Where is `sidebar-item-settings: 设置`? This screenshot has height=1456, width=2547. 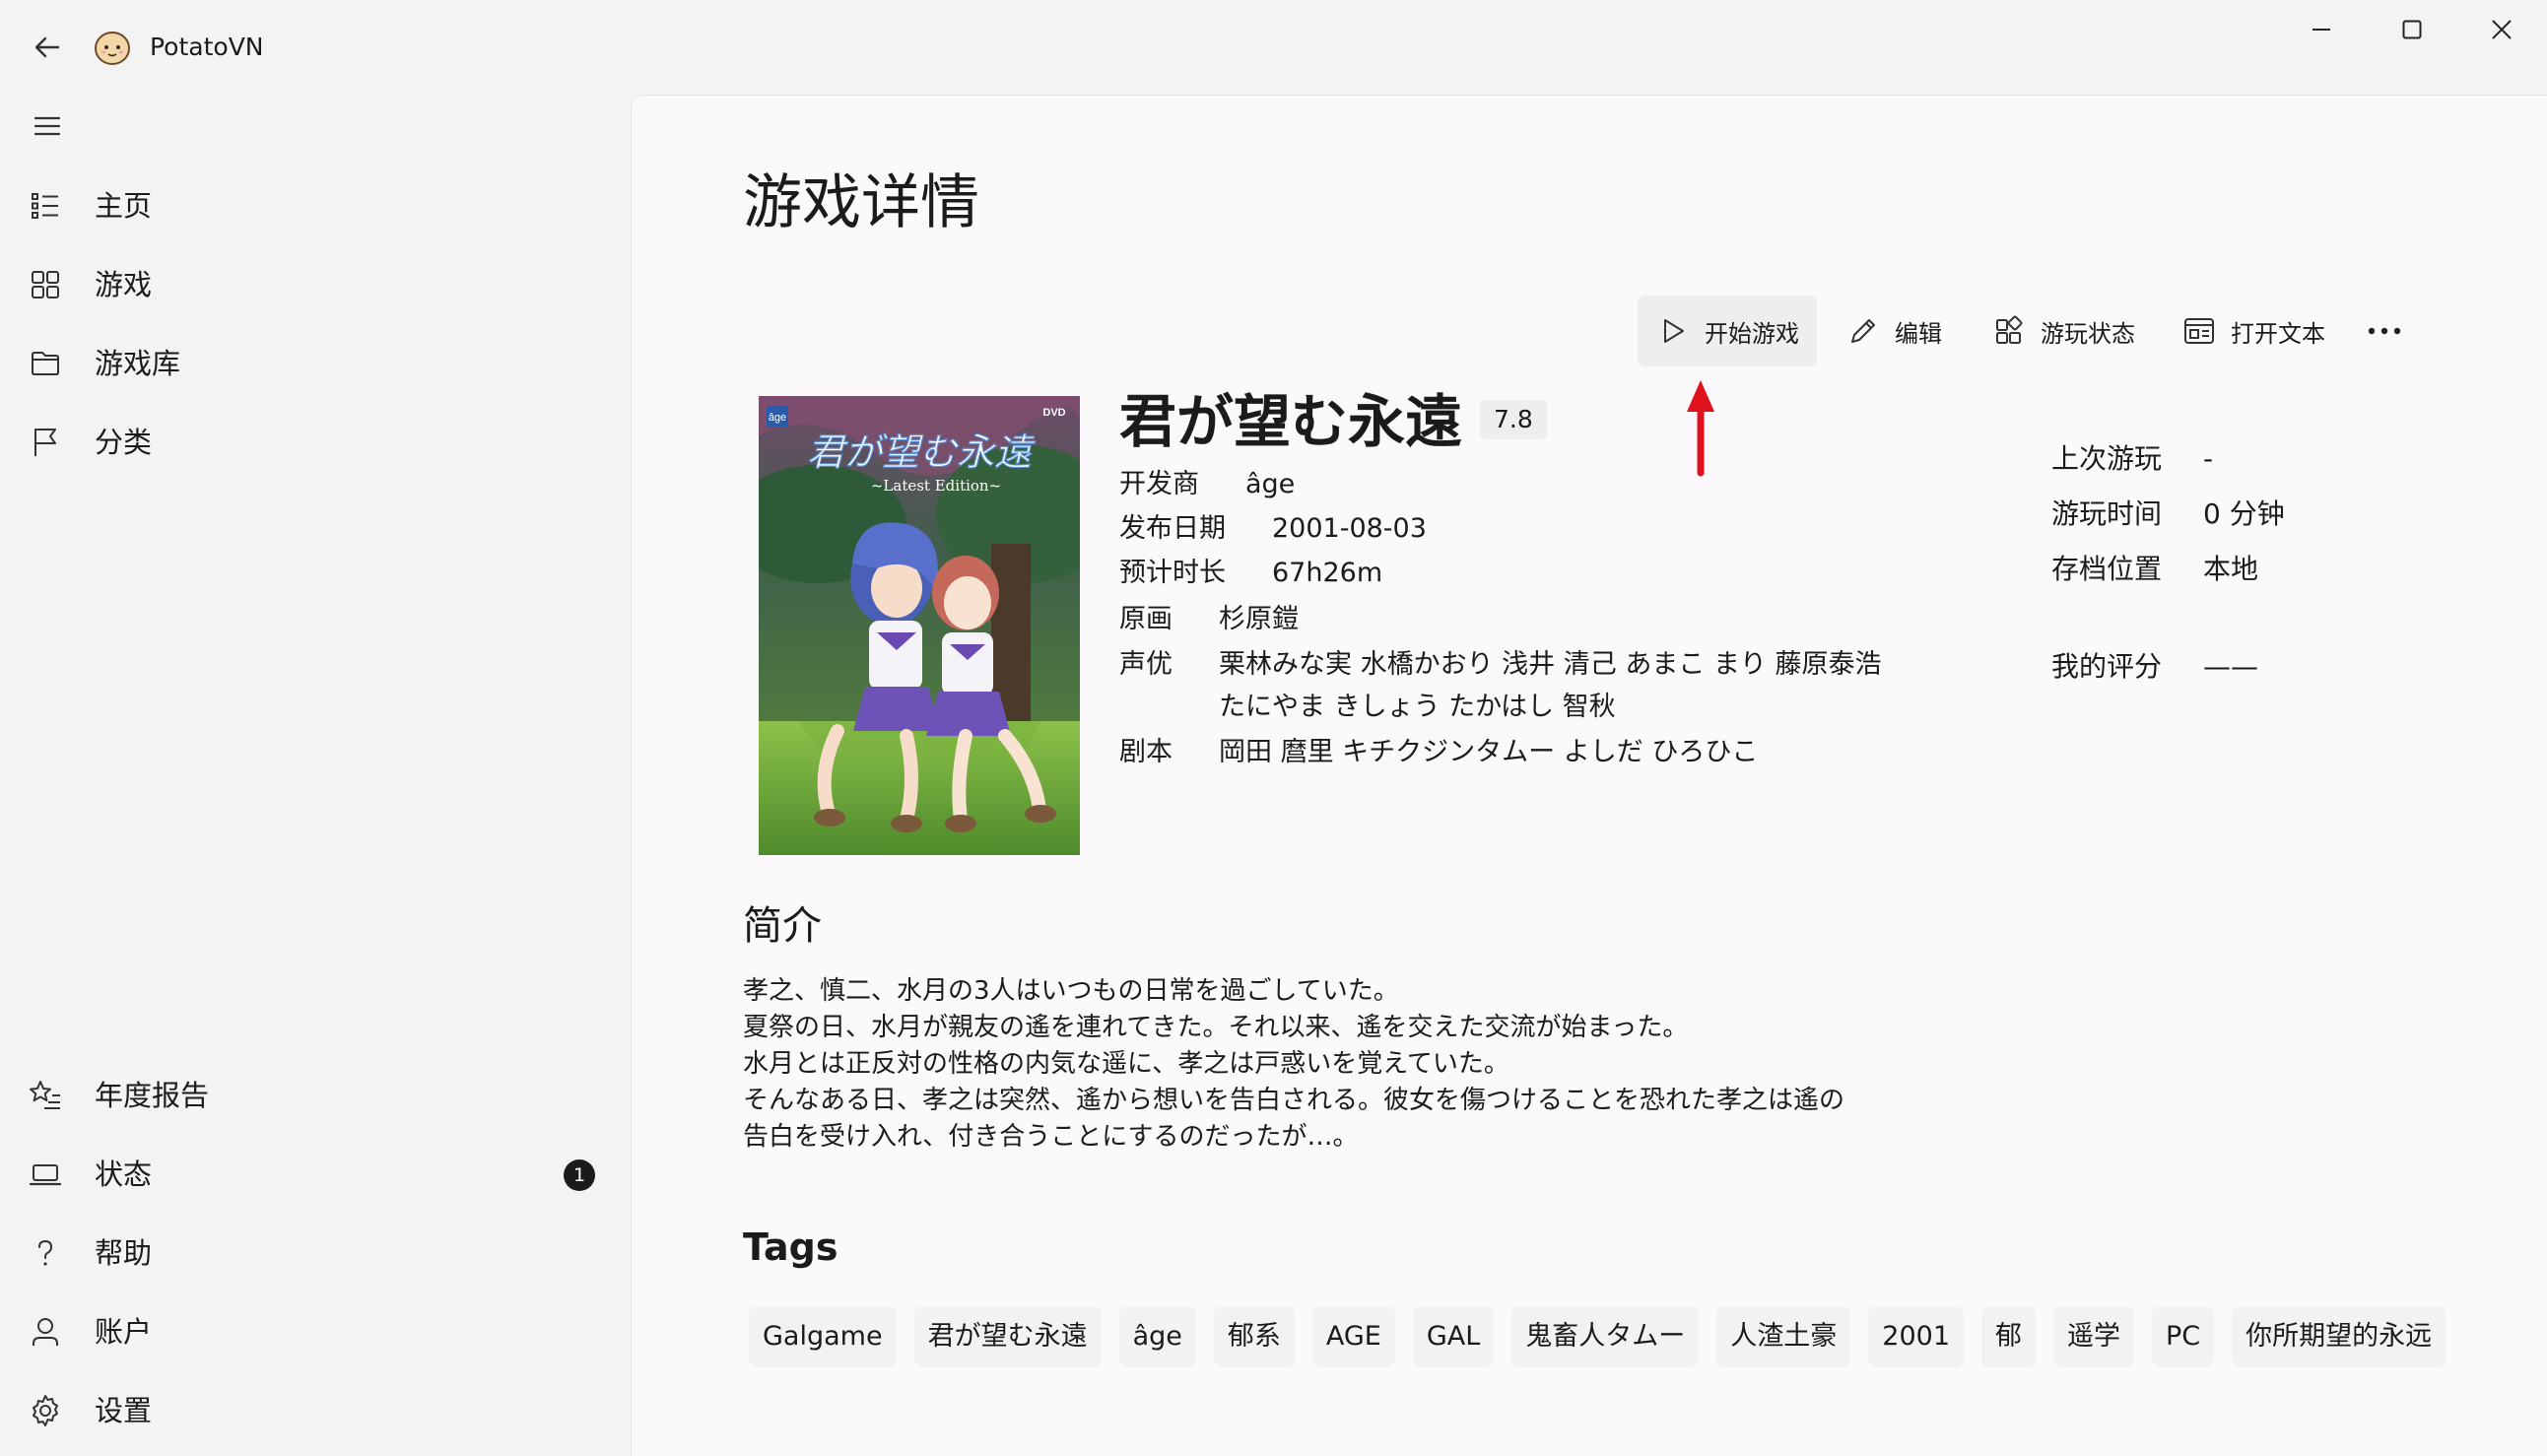
sidebar-item-settings: 设置 is located at coordinates (315, 1410).